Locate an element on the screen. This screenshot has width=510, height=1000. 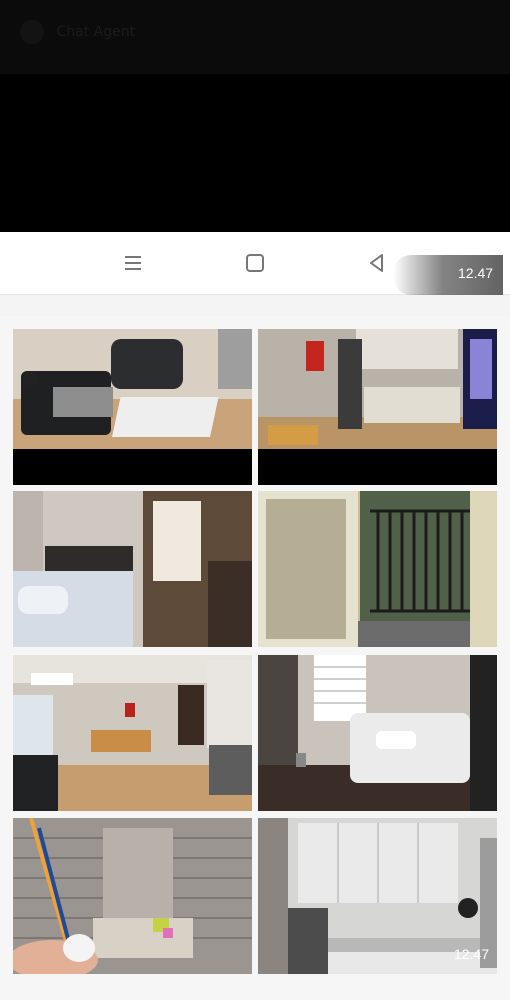
home-square-icon is located at coordinates (255, 263).